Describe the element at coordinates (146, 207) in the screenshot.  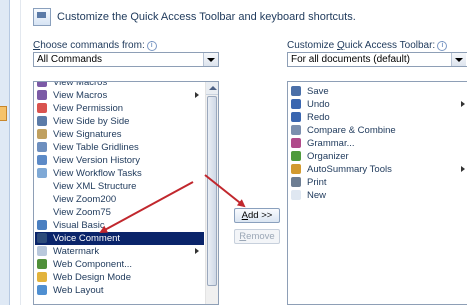
I see `arrow-to-voice-comment` at that location.